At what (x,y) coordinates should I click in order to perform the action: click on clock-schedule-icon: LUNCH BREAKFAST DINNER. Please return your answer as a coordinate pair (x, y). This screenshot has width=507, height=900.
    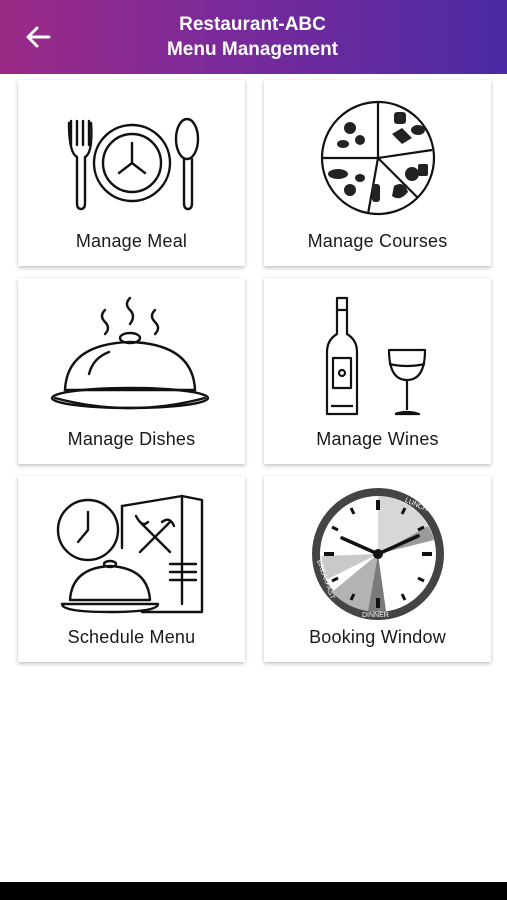
    Looking at the image, I should click on (377, 554).